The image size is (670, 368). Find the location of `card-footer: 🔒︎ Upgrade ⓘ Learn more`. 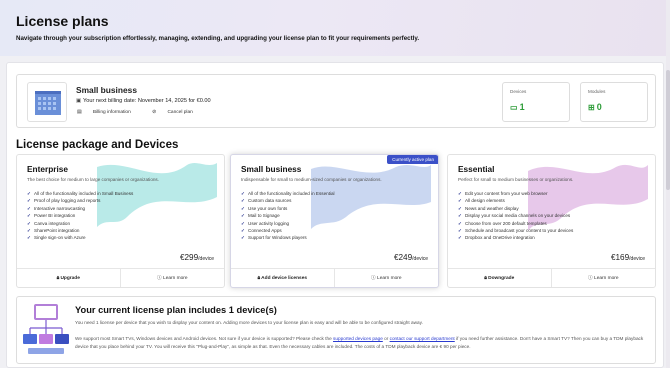

card-footer: 🔒︎ Upgrade ⓘ Learn more is located at coordinates (120, 277).